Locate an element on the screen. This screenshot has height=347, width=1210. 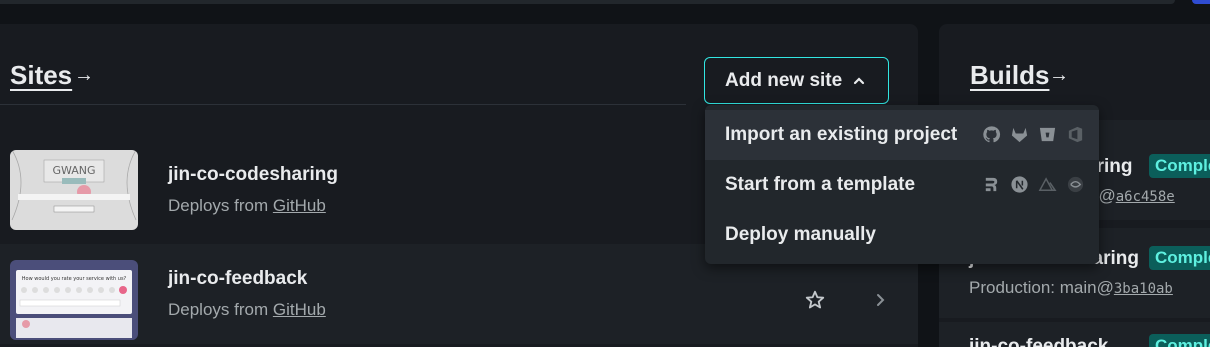
menu-item-label: Start from a template is located at coordinates (820, 184).